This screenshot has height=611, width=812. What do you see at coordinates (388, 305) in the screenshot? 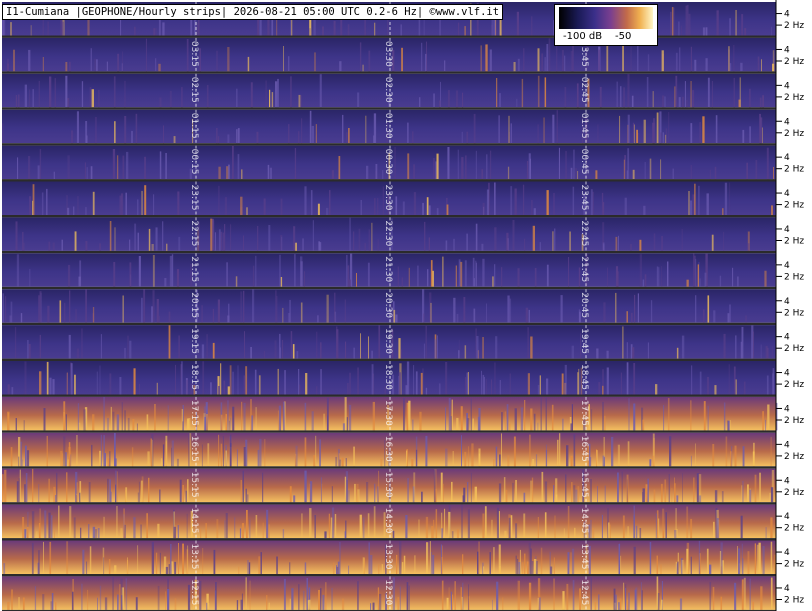
I see `time-label: 20:30` at bounding box center [388, 305].